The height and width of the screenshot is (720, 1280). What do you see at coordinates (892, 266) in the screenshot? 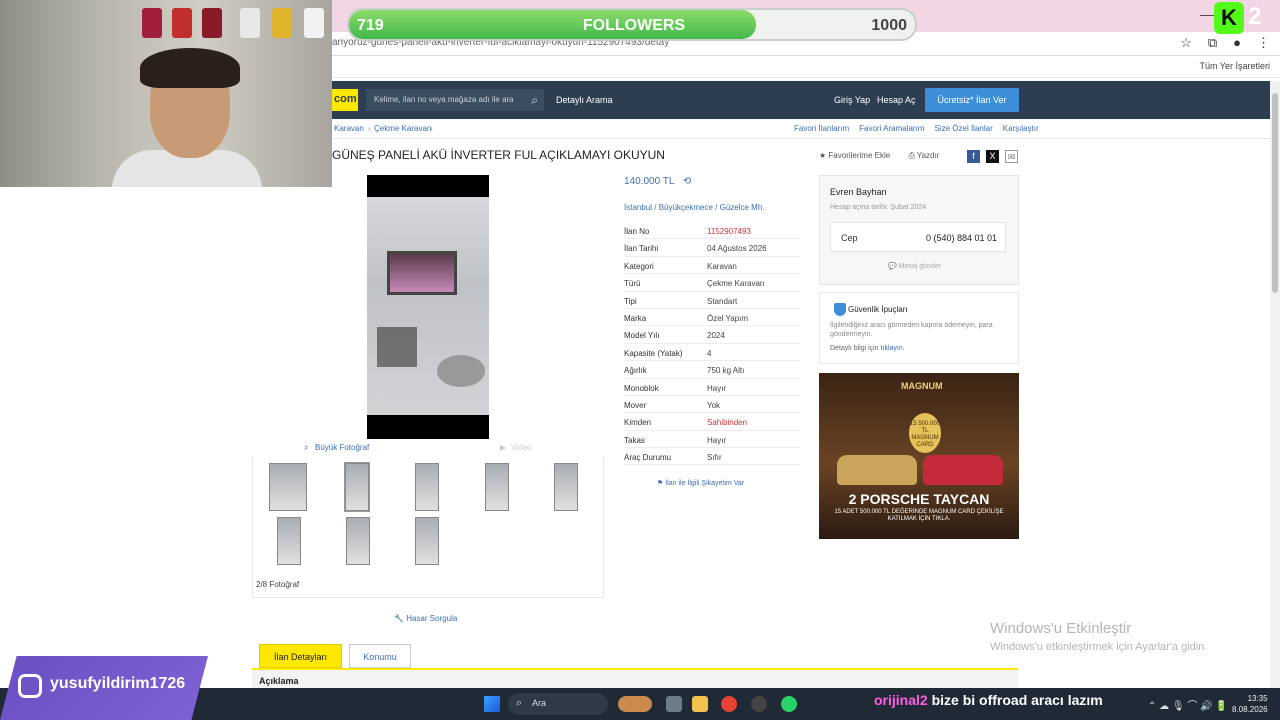
I see `message-icon: 💬` at bounding box center [892, 266].